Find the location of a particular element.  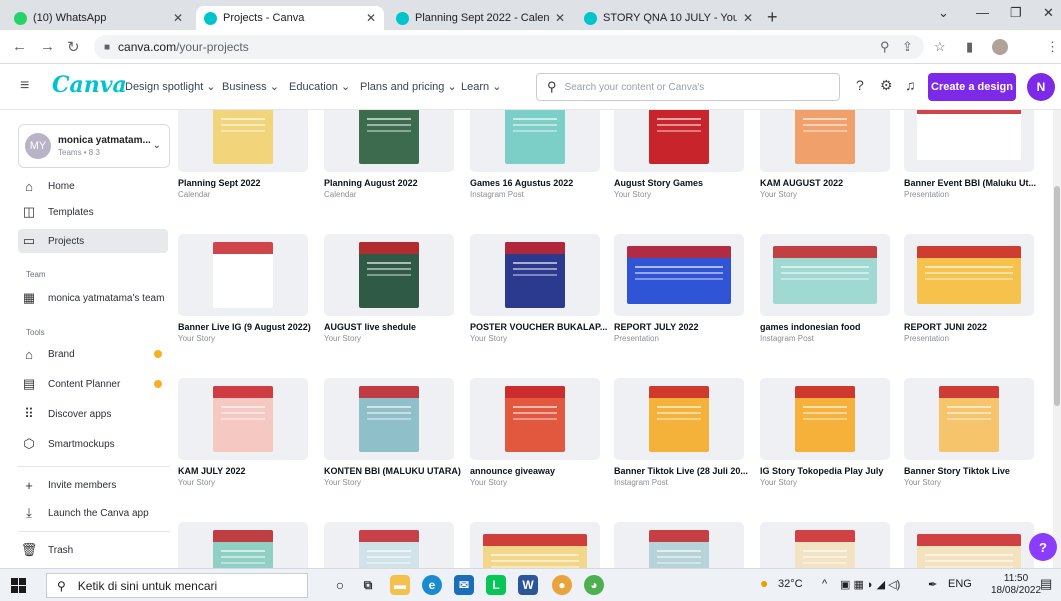

minimize-button: — is located at coordinates (982, 12).